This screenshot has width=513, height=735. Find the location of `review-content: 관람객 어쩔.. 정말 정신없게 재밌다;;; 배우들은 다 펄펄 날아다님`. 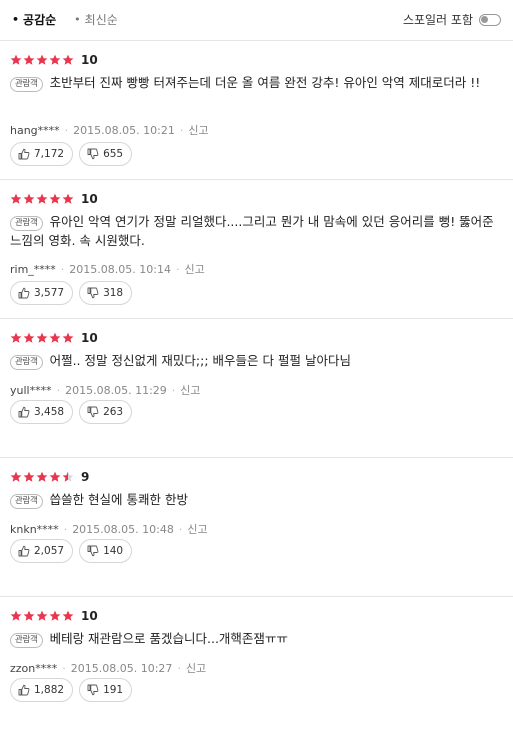

review-content: 관람객 어쩔.. 정말 정신없게 재밌다;;; 배우들은 다 펄펄 날아다님 is located at coordinates (256, 360).